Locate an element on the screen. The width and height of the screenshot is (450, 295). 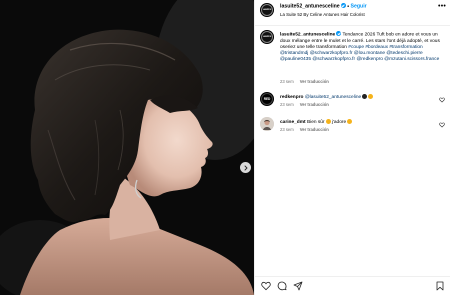
comment-body: redkenpro @lasuite52_antunesceline is located at coordinates (355, 97).